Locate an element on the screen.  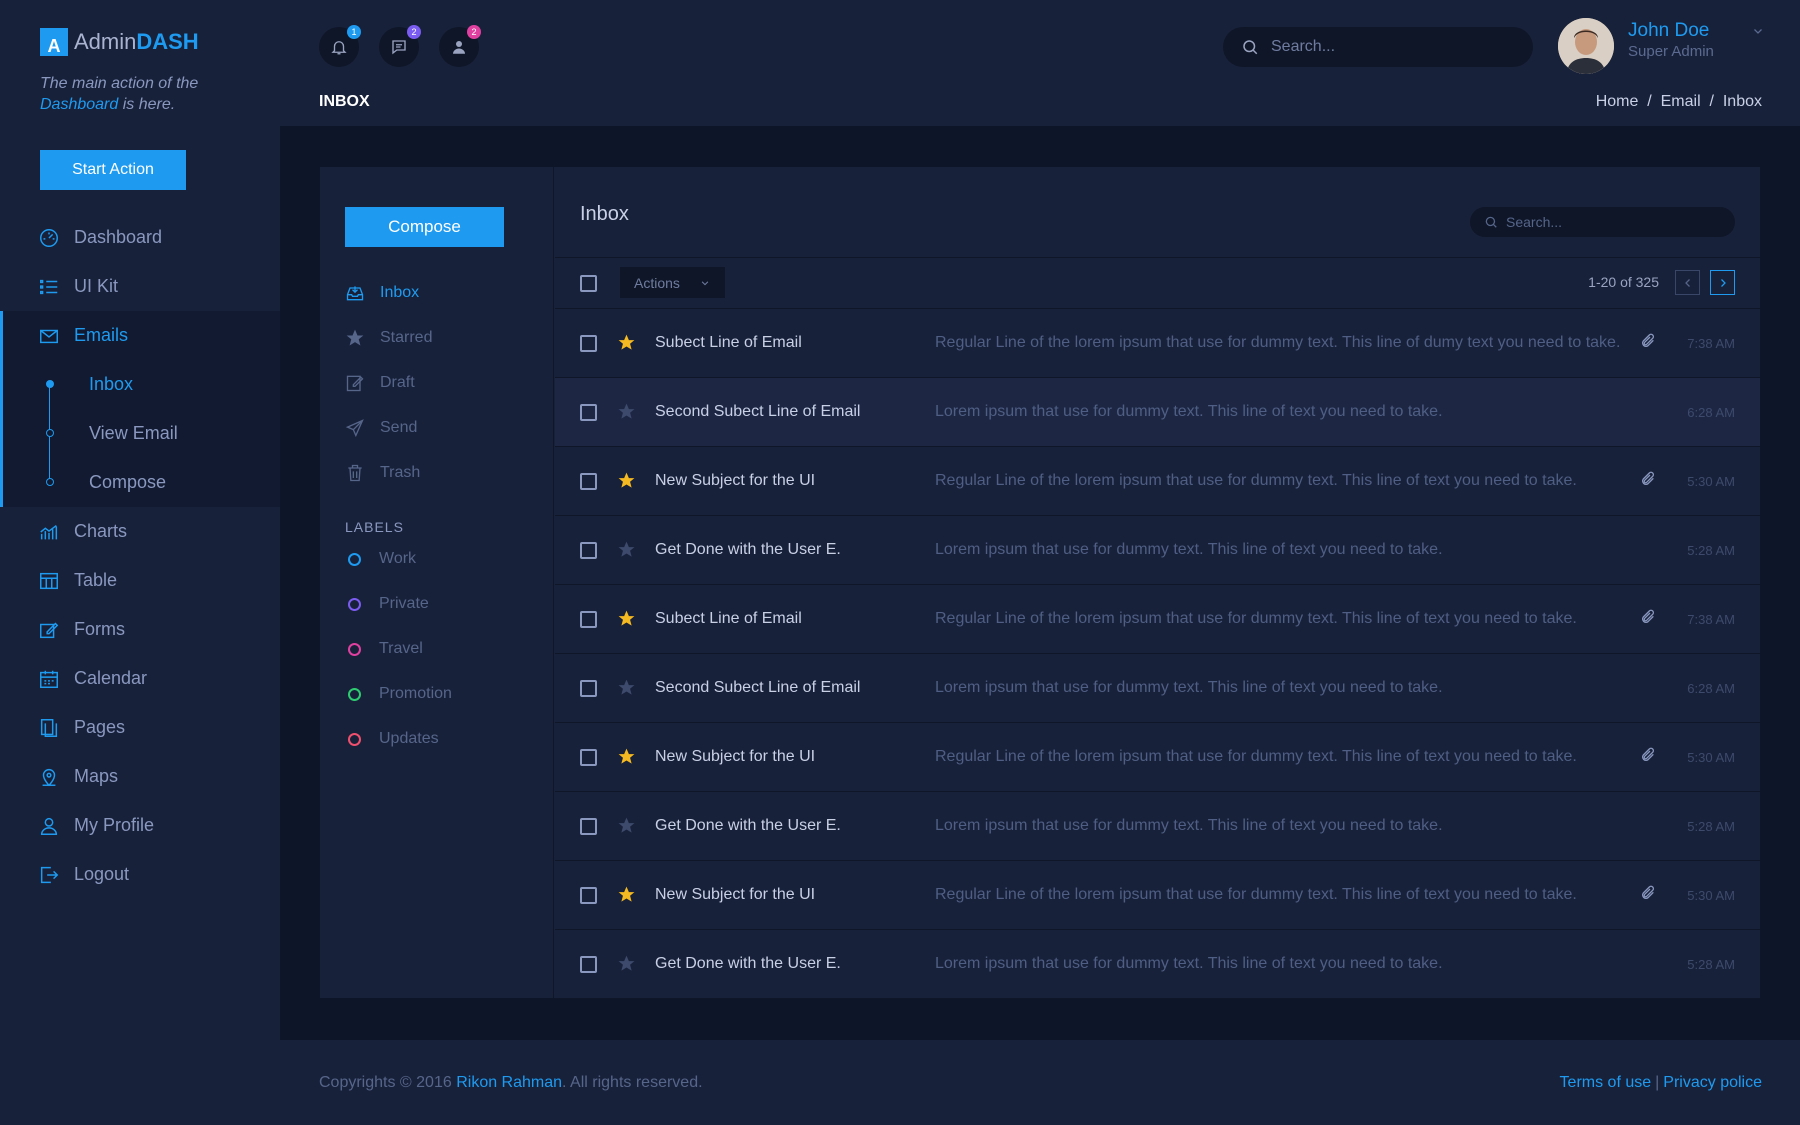
inbox-search-input is located at coordinates (1616, 222).